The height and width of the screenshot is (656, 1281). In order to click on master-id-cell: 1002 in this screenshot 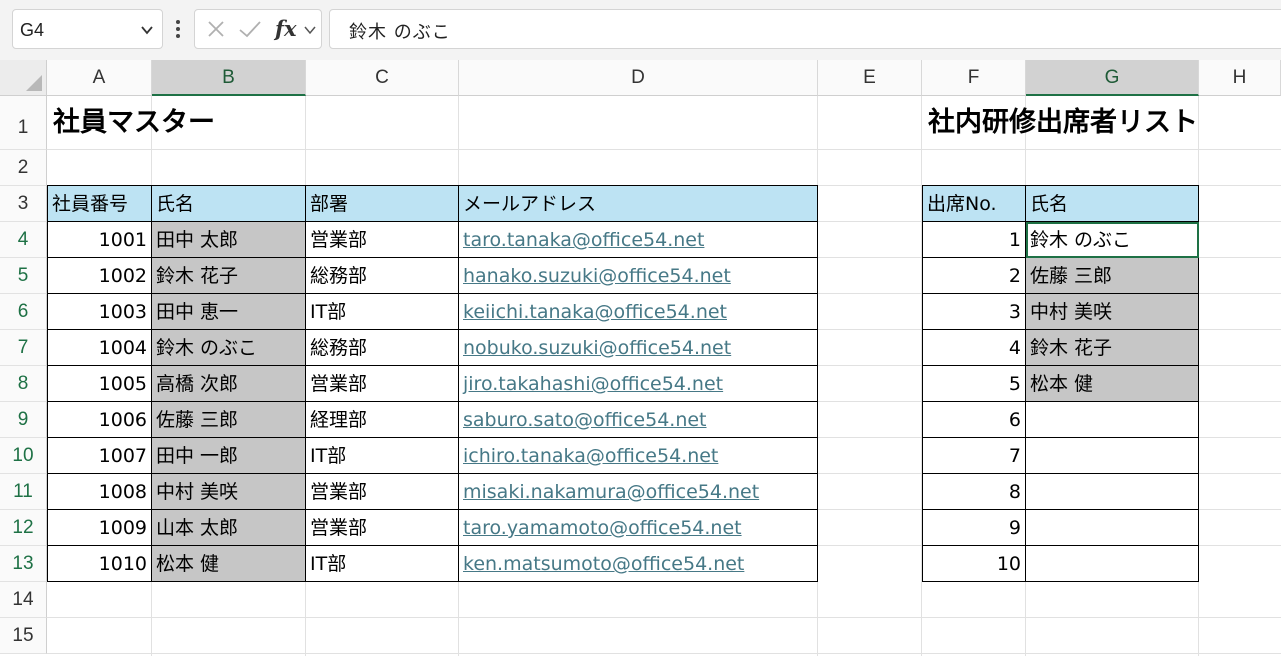, I will do `click(99, 276)`.